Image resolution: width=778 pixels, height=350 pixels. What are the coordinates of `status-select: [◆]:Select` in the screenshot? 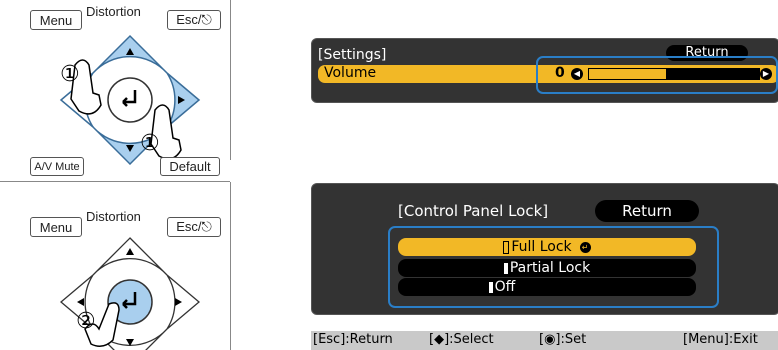 It's located at (461, 339).